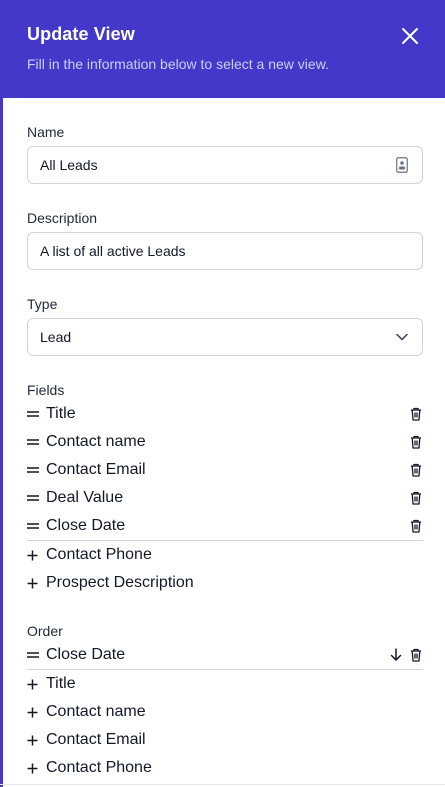 The width and height of the screenshot is (445, 787). Describe the element at coordinates (42, 304) in the screenshot. I see `type-label: Type` at that location.